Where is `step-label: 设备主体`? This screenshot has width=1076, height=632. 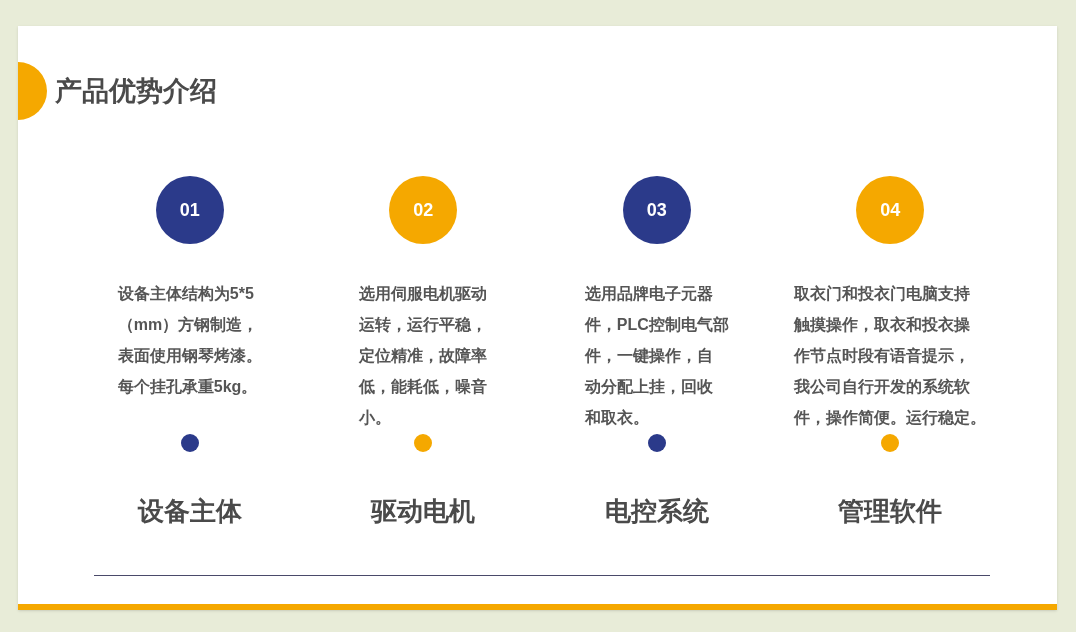
step-label: 设备主体 is located at coordinates (189, 511).